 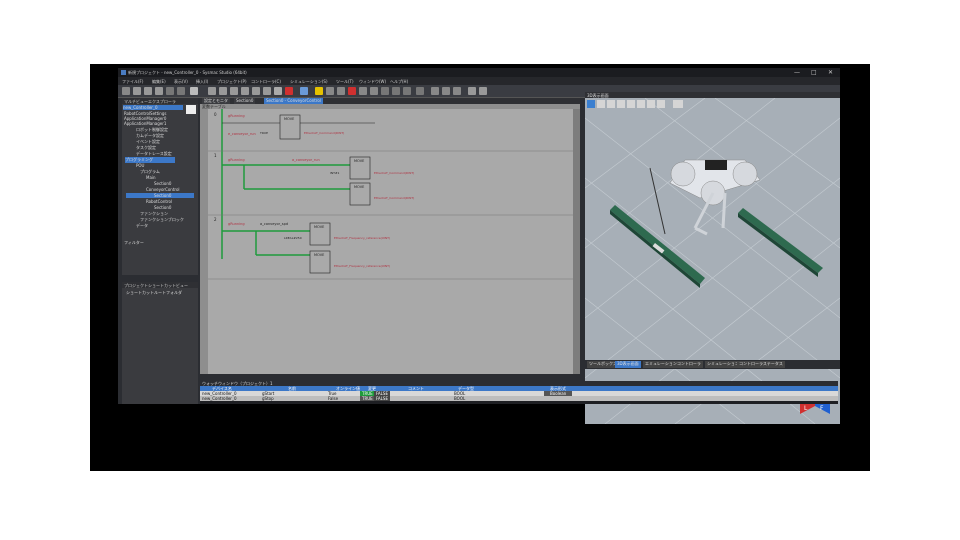 I want to click on redo-icon, so click(x=181, y=91).